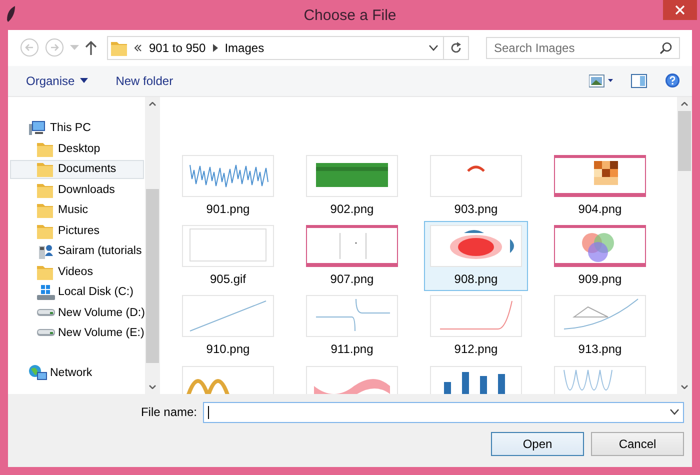 The width and height of the screenshot is (700, 475). I want to click on file-name-field, so click(443, 412).